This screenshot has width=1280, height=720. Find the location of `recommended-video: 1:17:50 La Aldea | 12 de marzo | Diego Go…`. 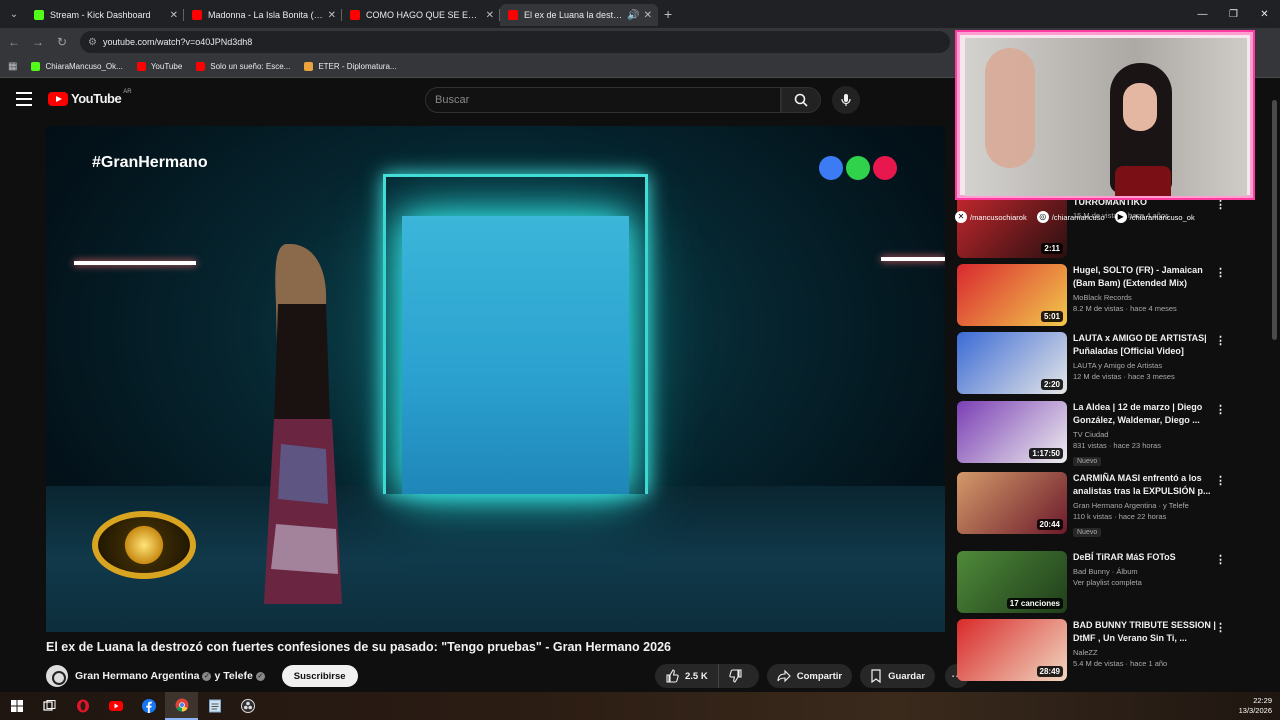

recommended-video: 1:17:50 La Aldea | 12 de marzo | Diego Go… is located at coordinates (1107, 434).